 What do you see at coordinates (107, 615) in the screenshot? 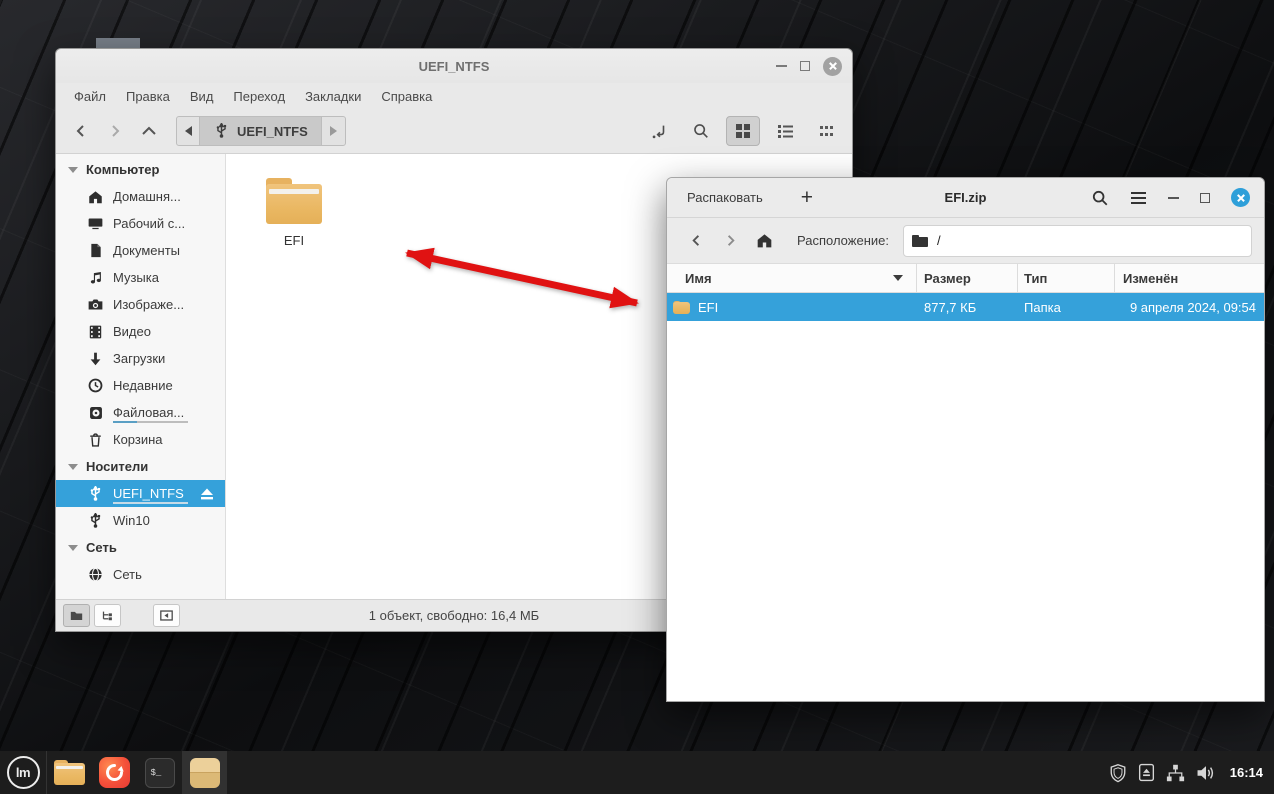
I see `treeview-toggle-button` at bounding box center [107, 615].